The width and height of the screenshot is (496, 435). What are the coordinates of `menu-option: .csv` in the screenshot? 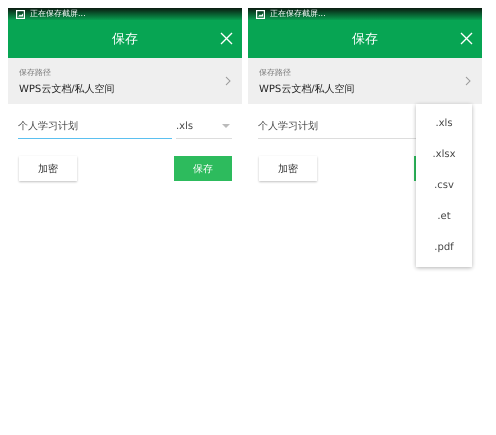 It's located at (444, 185).